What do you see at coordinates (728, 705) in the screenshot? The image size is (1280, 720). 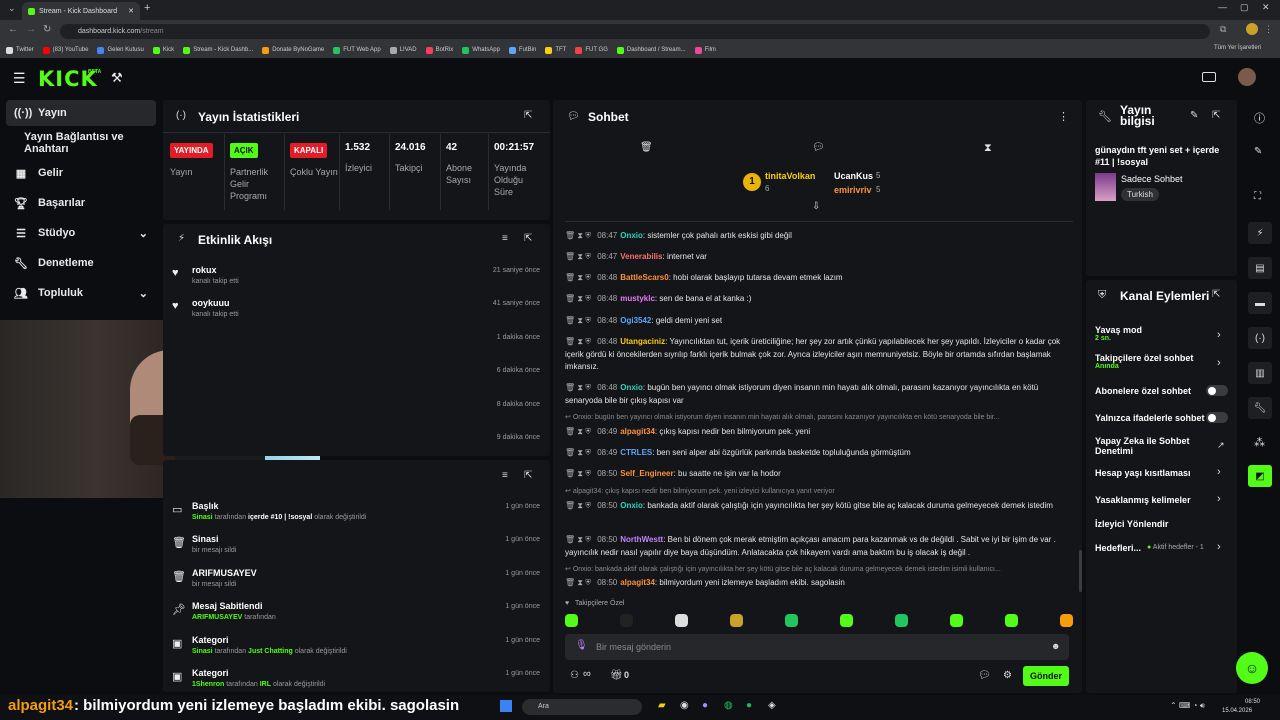 I see `chrome-icon: ◍` at bounding box center [728, 705].